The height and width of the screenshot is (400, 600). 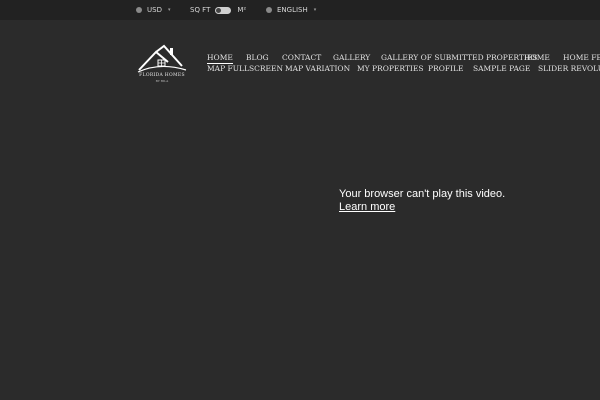 I want to click on site-logo: FLORIDA HOMES BY BILA, so click(x=162, y=64).